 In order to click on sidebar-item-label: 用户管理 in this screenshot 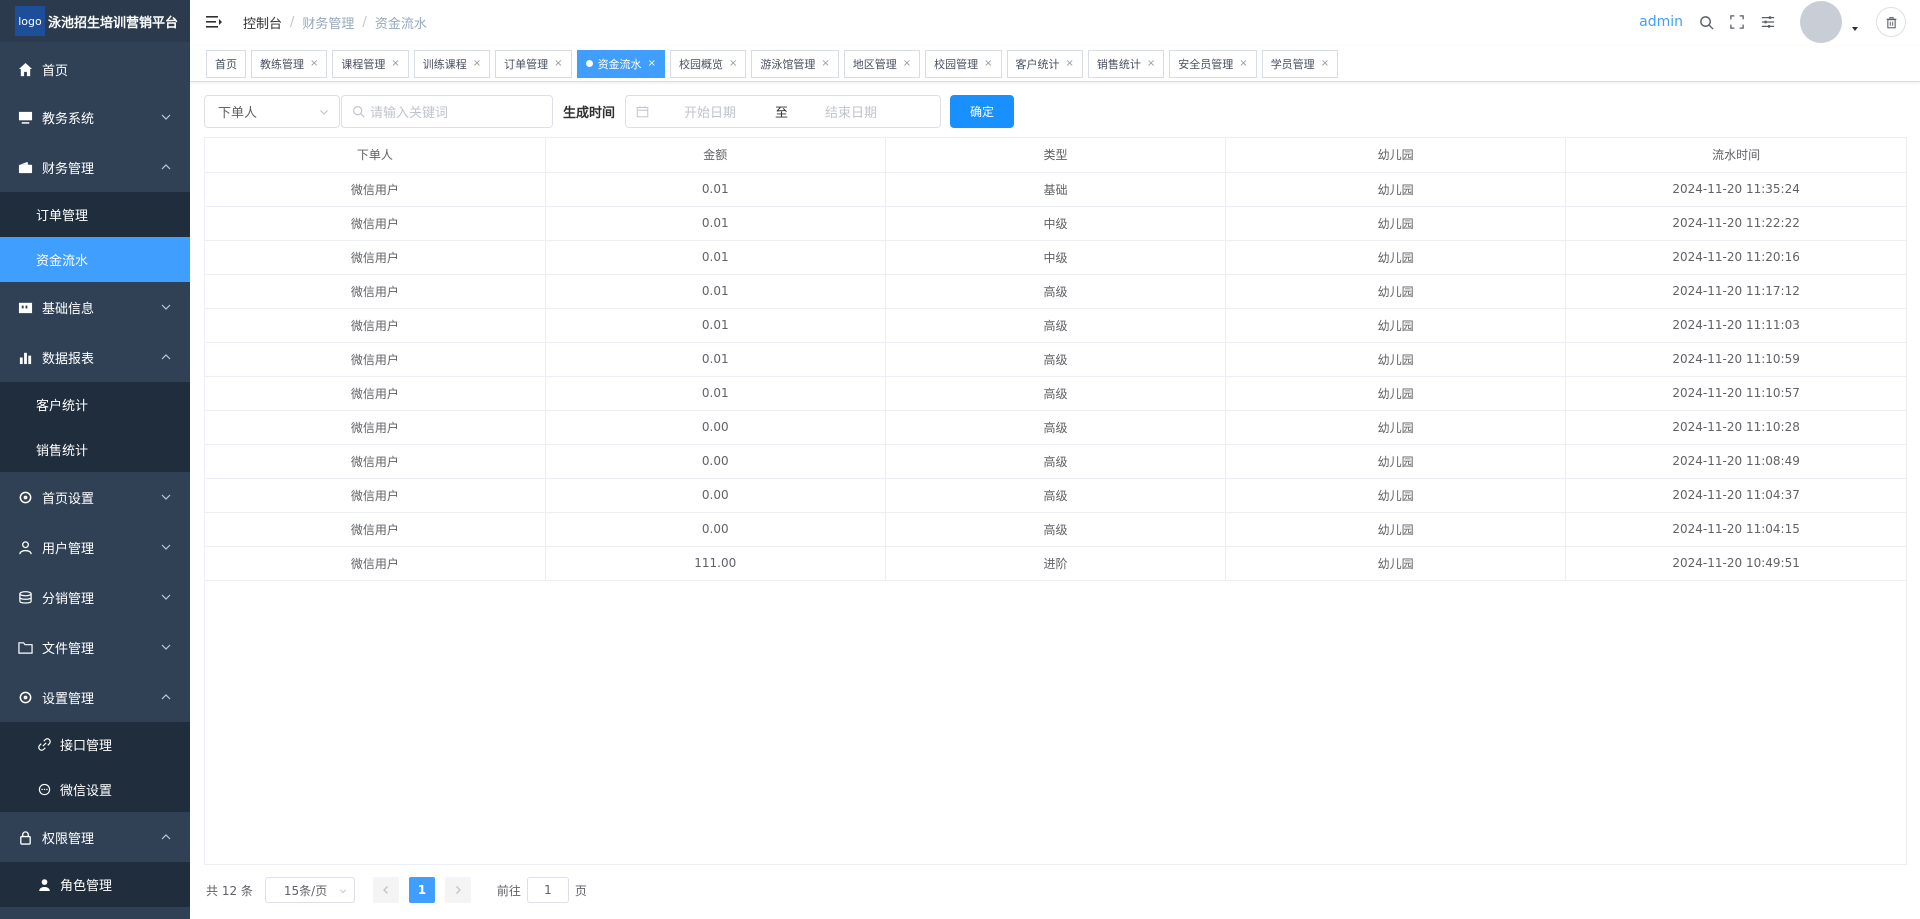, I will do `click(68, 549)`.